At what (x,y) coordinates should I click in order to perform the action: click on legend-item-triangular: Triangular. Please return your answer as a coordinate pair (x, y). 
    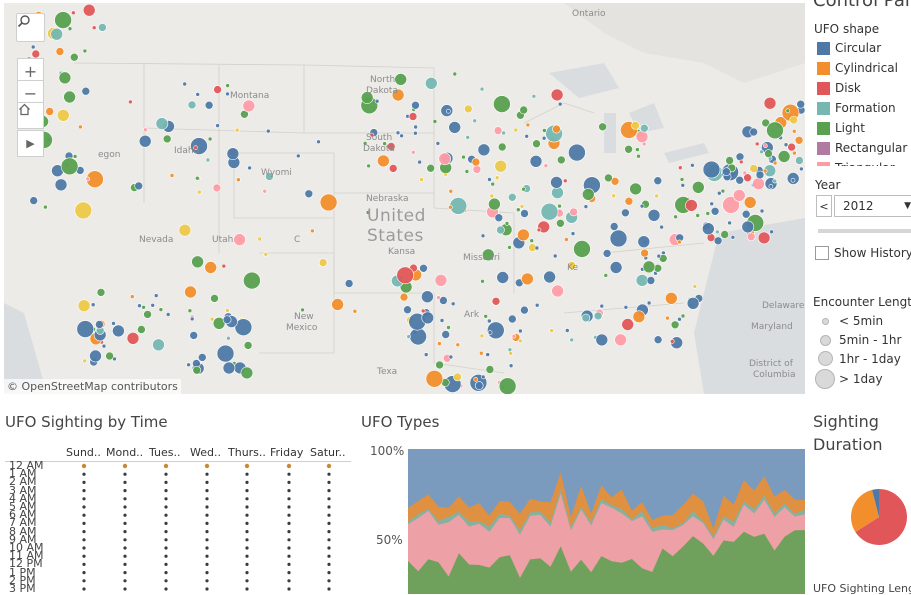
    Looking at the image, I should click on (856, 163).